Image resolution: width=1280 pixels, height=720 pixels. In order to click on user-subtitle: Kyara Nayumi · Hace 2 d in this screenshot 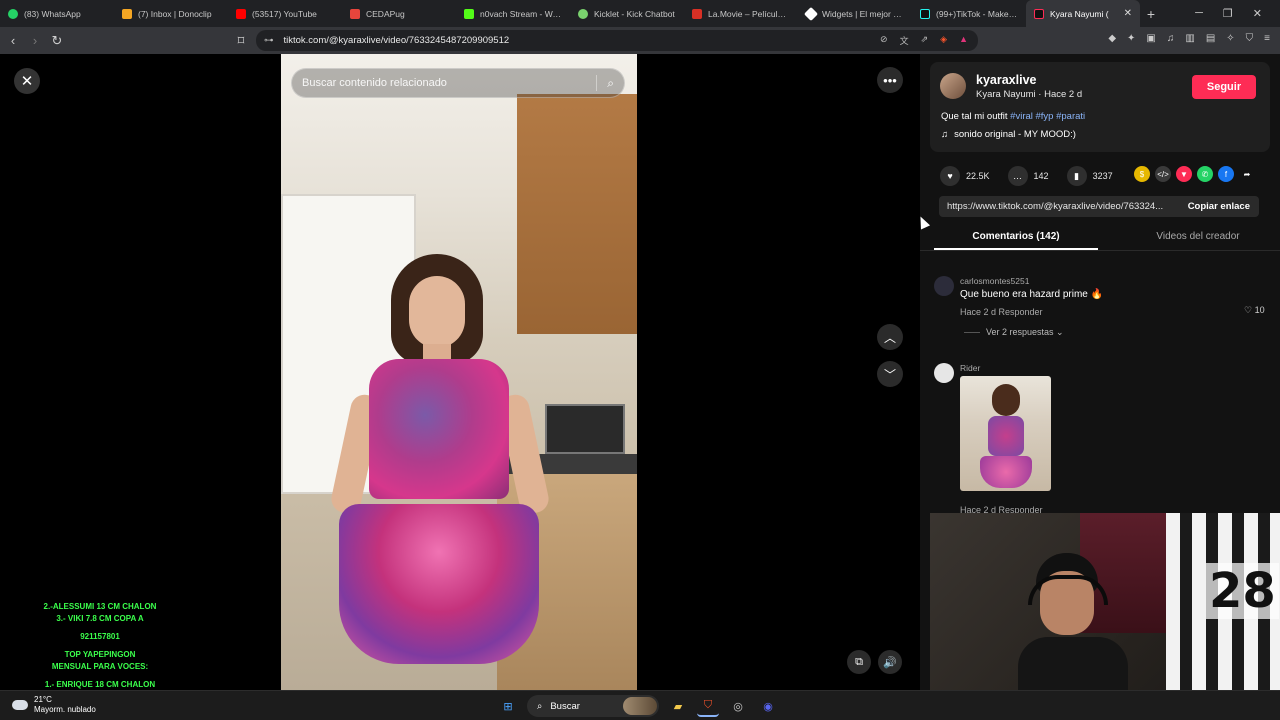, I will do `click(1029, 94)`.